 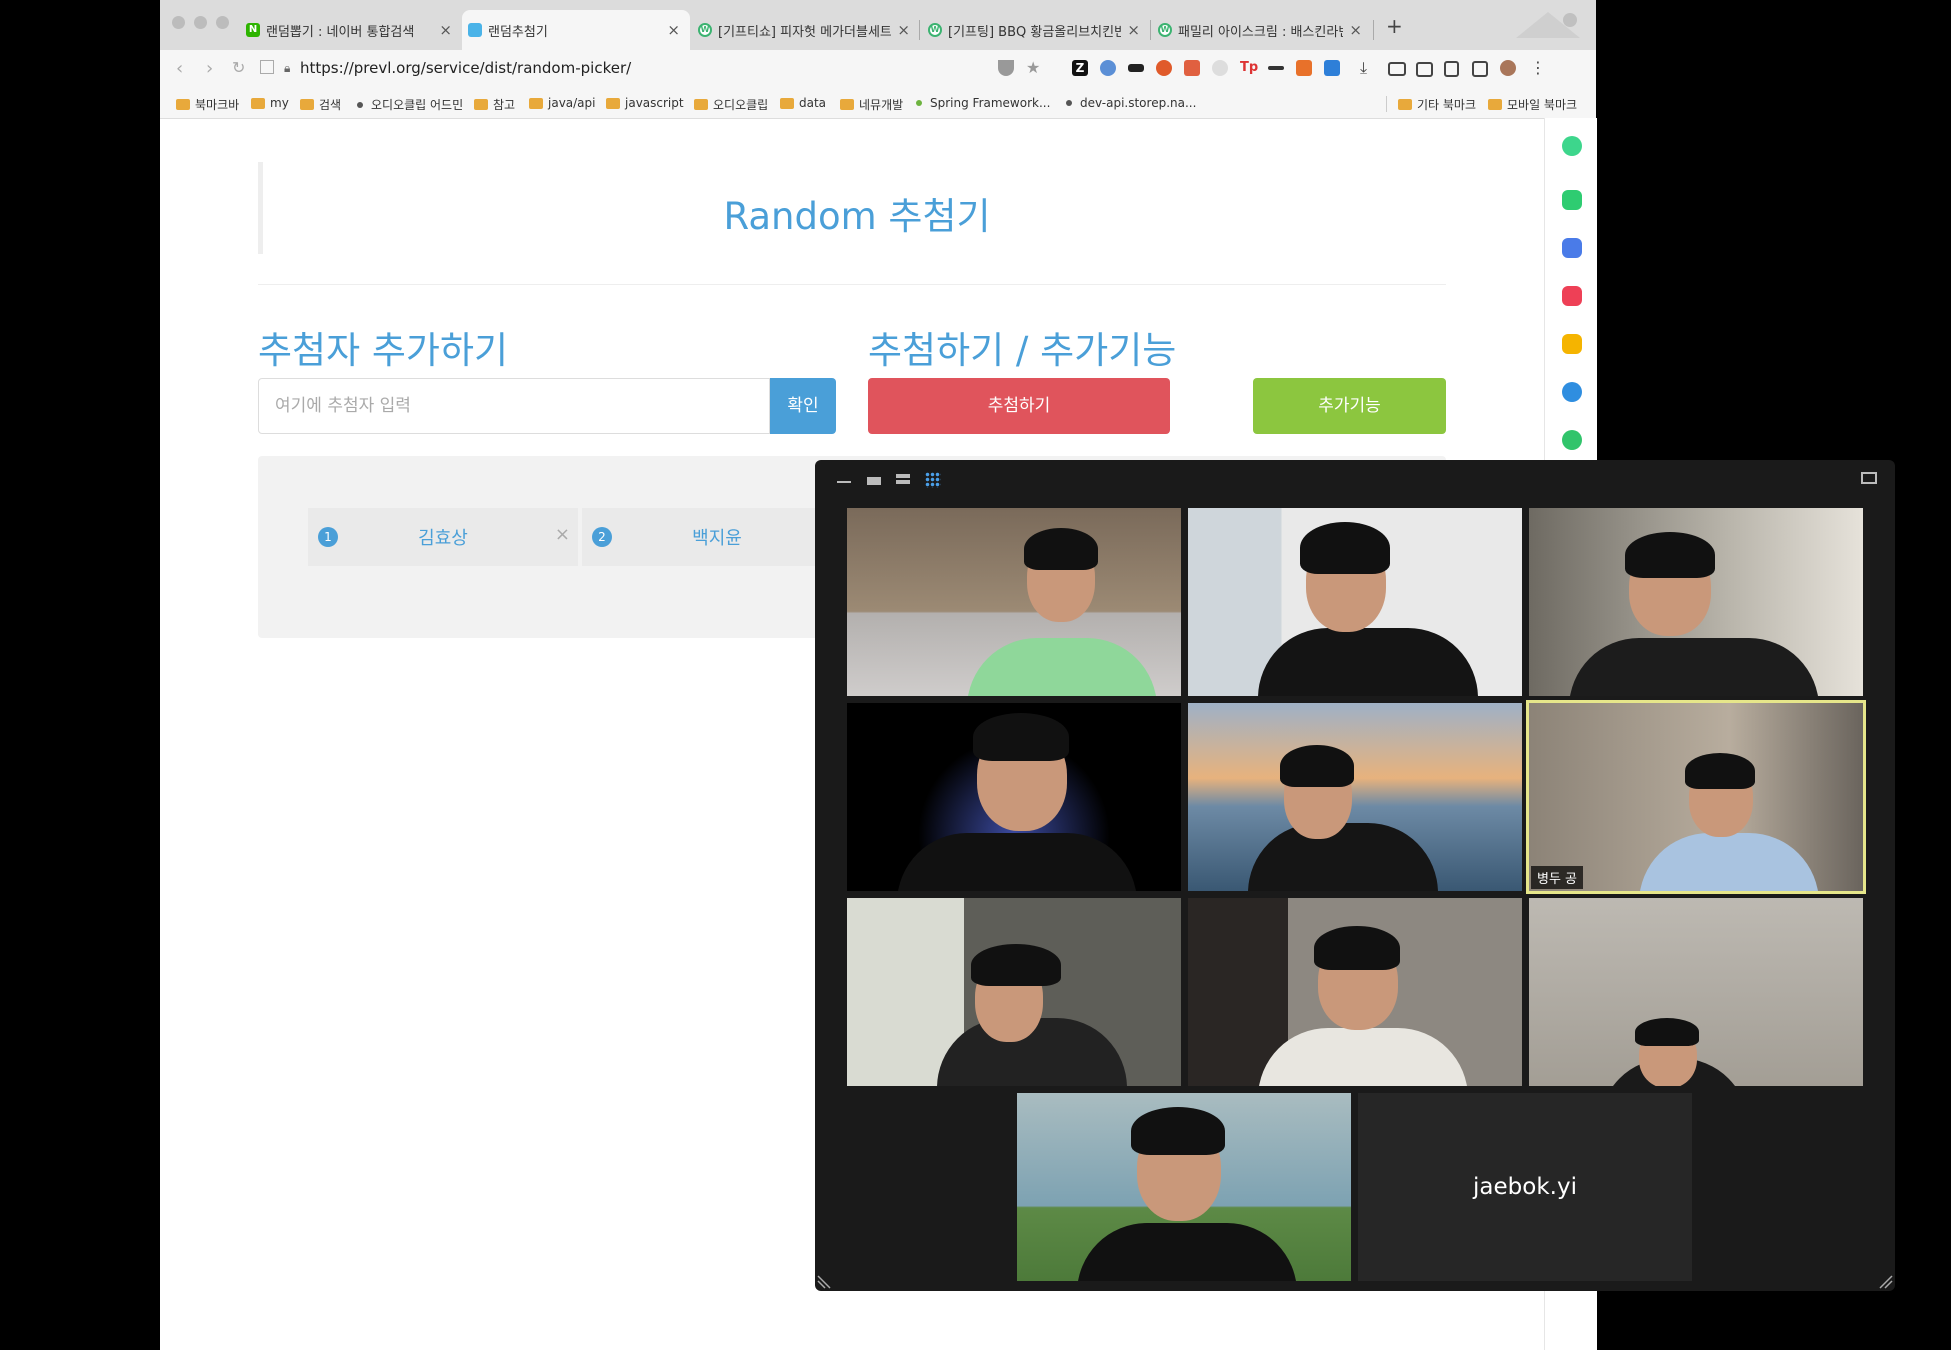 What do you see at coordinates (1480, 69) in the screenshot?
I see `sidebar-toggle-icon` at bounding box center [1480, 69].